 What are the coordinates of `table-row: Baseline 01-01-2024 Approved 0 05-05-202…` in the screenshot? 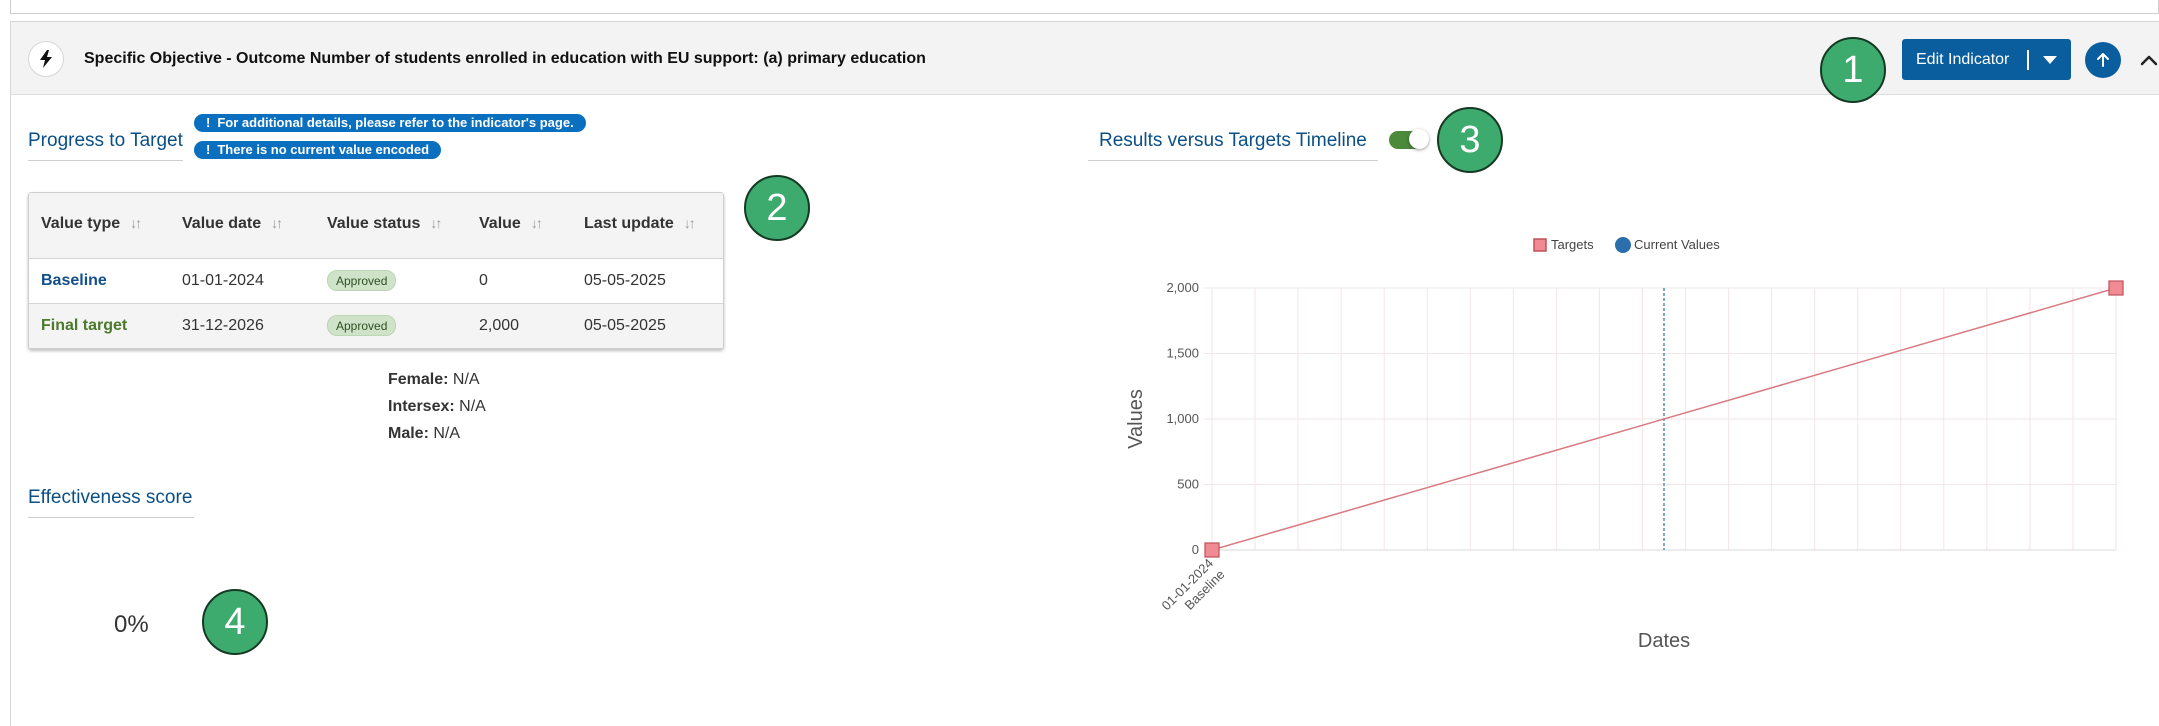 It's located at (376, 281).